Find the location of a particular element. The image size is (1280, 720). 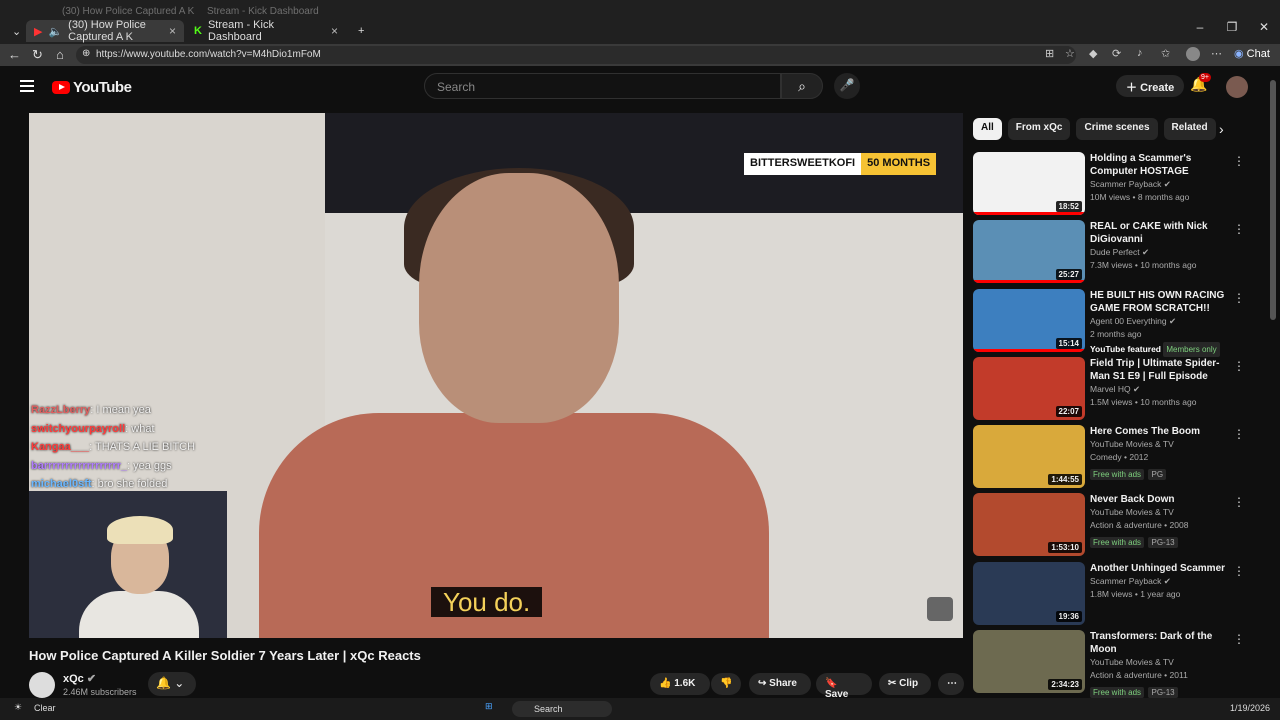

youtube-logo: YouTube is located at coordinates (92, 87).